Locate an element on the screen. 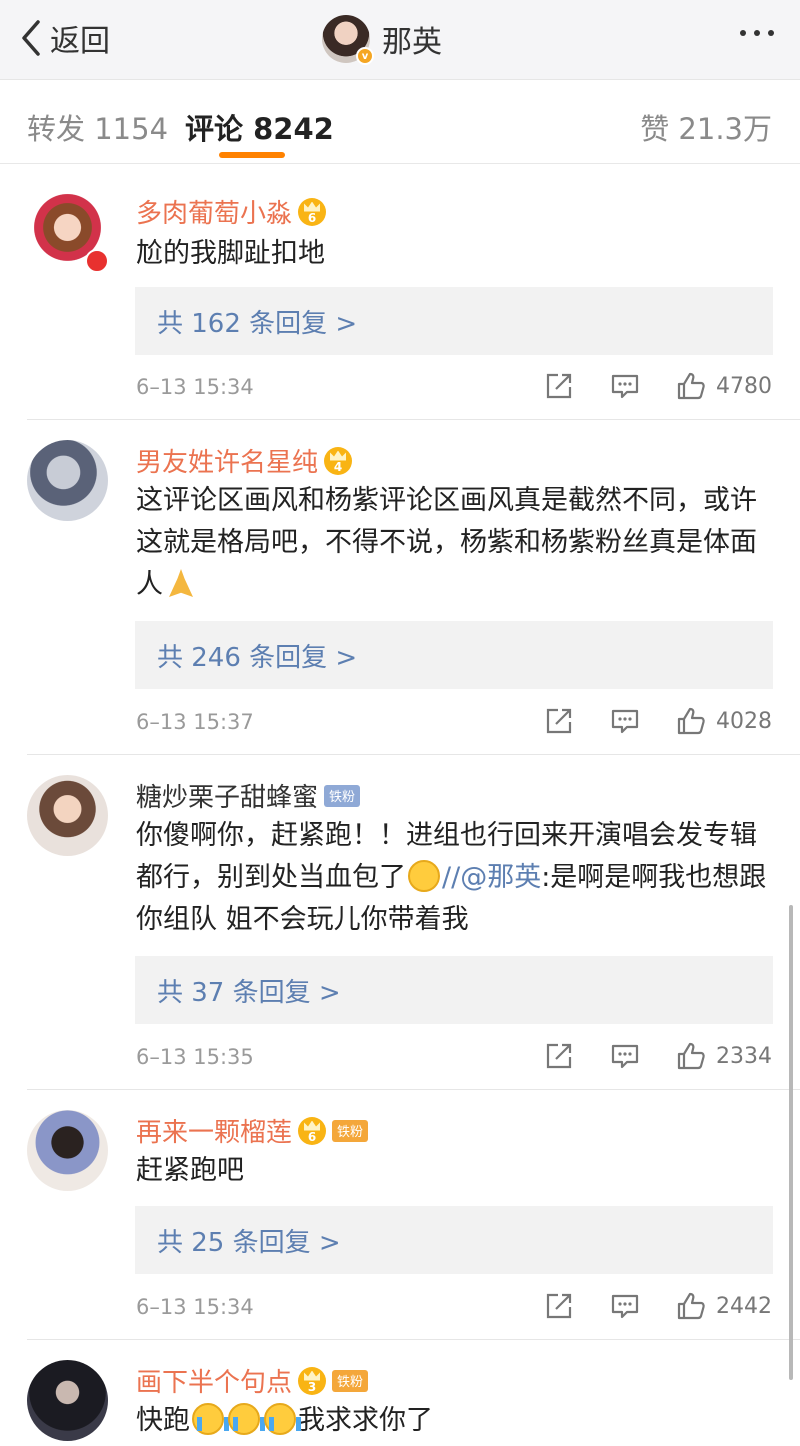 The height and width of the screenshot is (1446, 800). comment-actions: 4780 is located at coordinates (658, 386).